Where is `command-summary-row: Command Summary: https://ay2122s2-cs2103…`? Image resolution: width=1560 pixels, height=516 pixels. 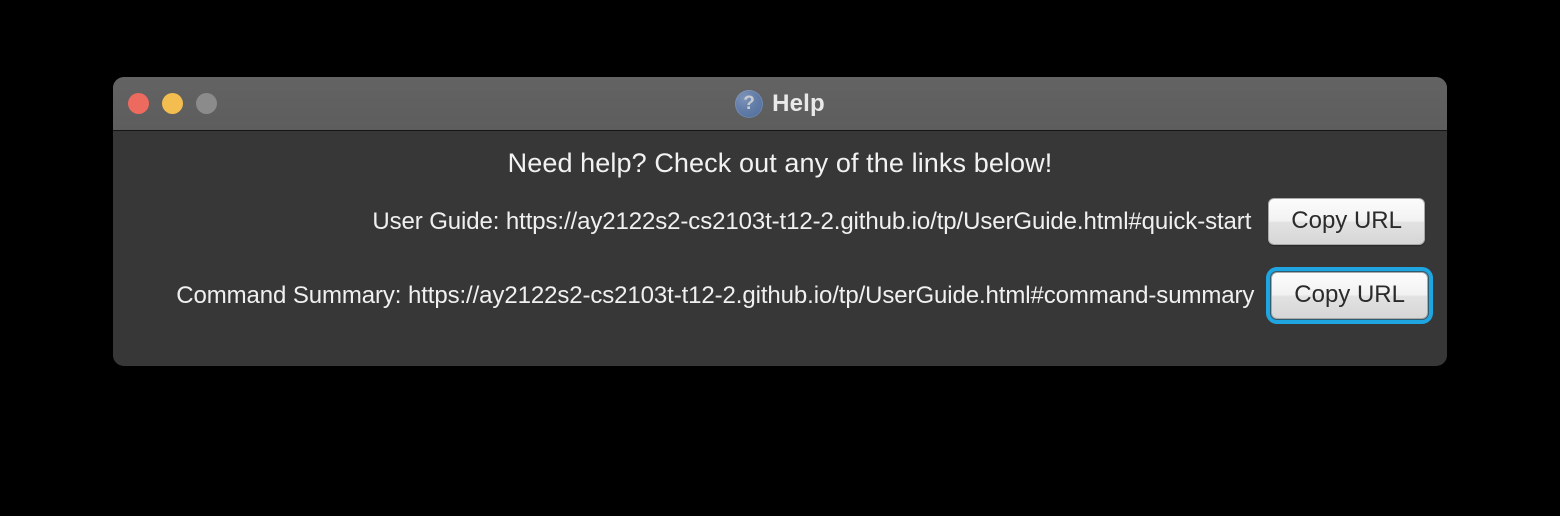 command-summary-row: Command Summary: https://ay2122s2-cs2103… is located at coordinates (780, 295).